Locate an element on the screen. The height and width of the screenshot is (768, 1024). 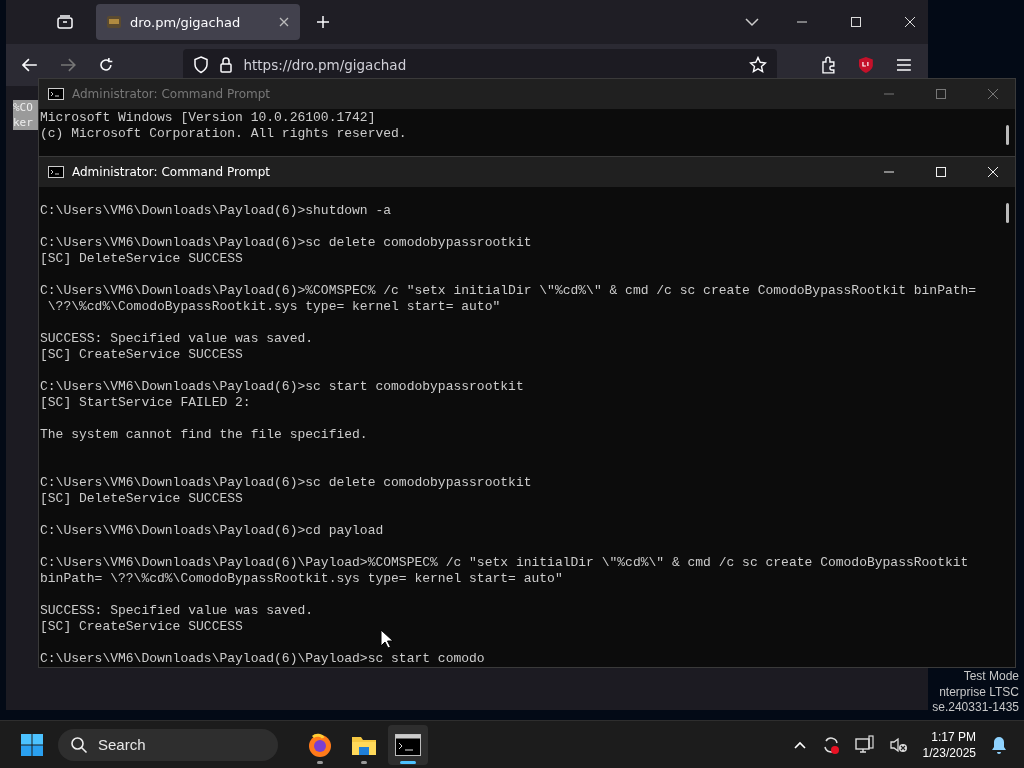
mouse-pointer-icon is located at coordinates (387, 639).